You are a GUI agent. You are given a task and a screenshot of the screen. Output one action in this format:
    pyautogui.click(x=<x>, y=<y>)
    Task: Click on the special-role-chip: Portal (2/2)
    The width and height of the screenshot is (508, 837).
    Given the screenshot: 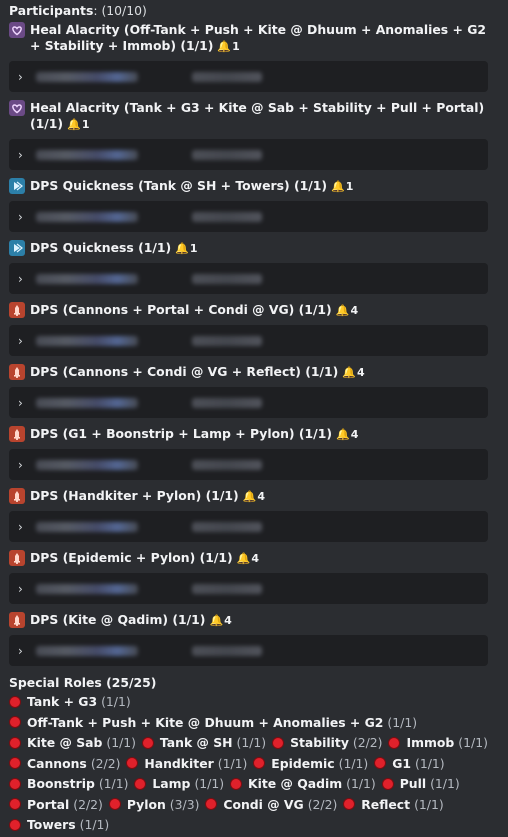 What is the action you would take?
    pyautogui.click(x=56, y=804)
    